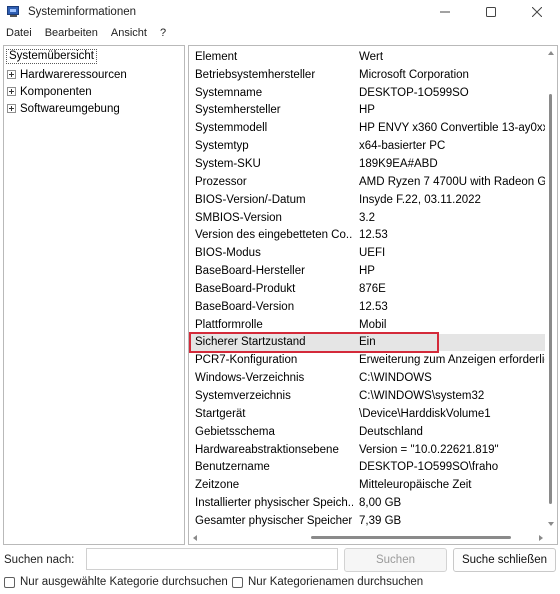 Image resolution: width=560 pixels, height=594 pixels. Describe the element at coordinates (425, 413) in the screenshot. I see `value-cell: \Device\HarddiskVolume1` at that location.